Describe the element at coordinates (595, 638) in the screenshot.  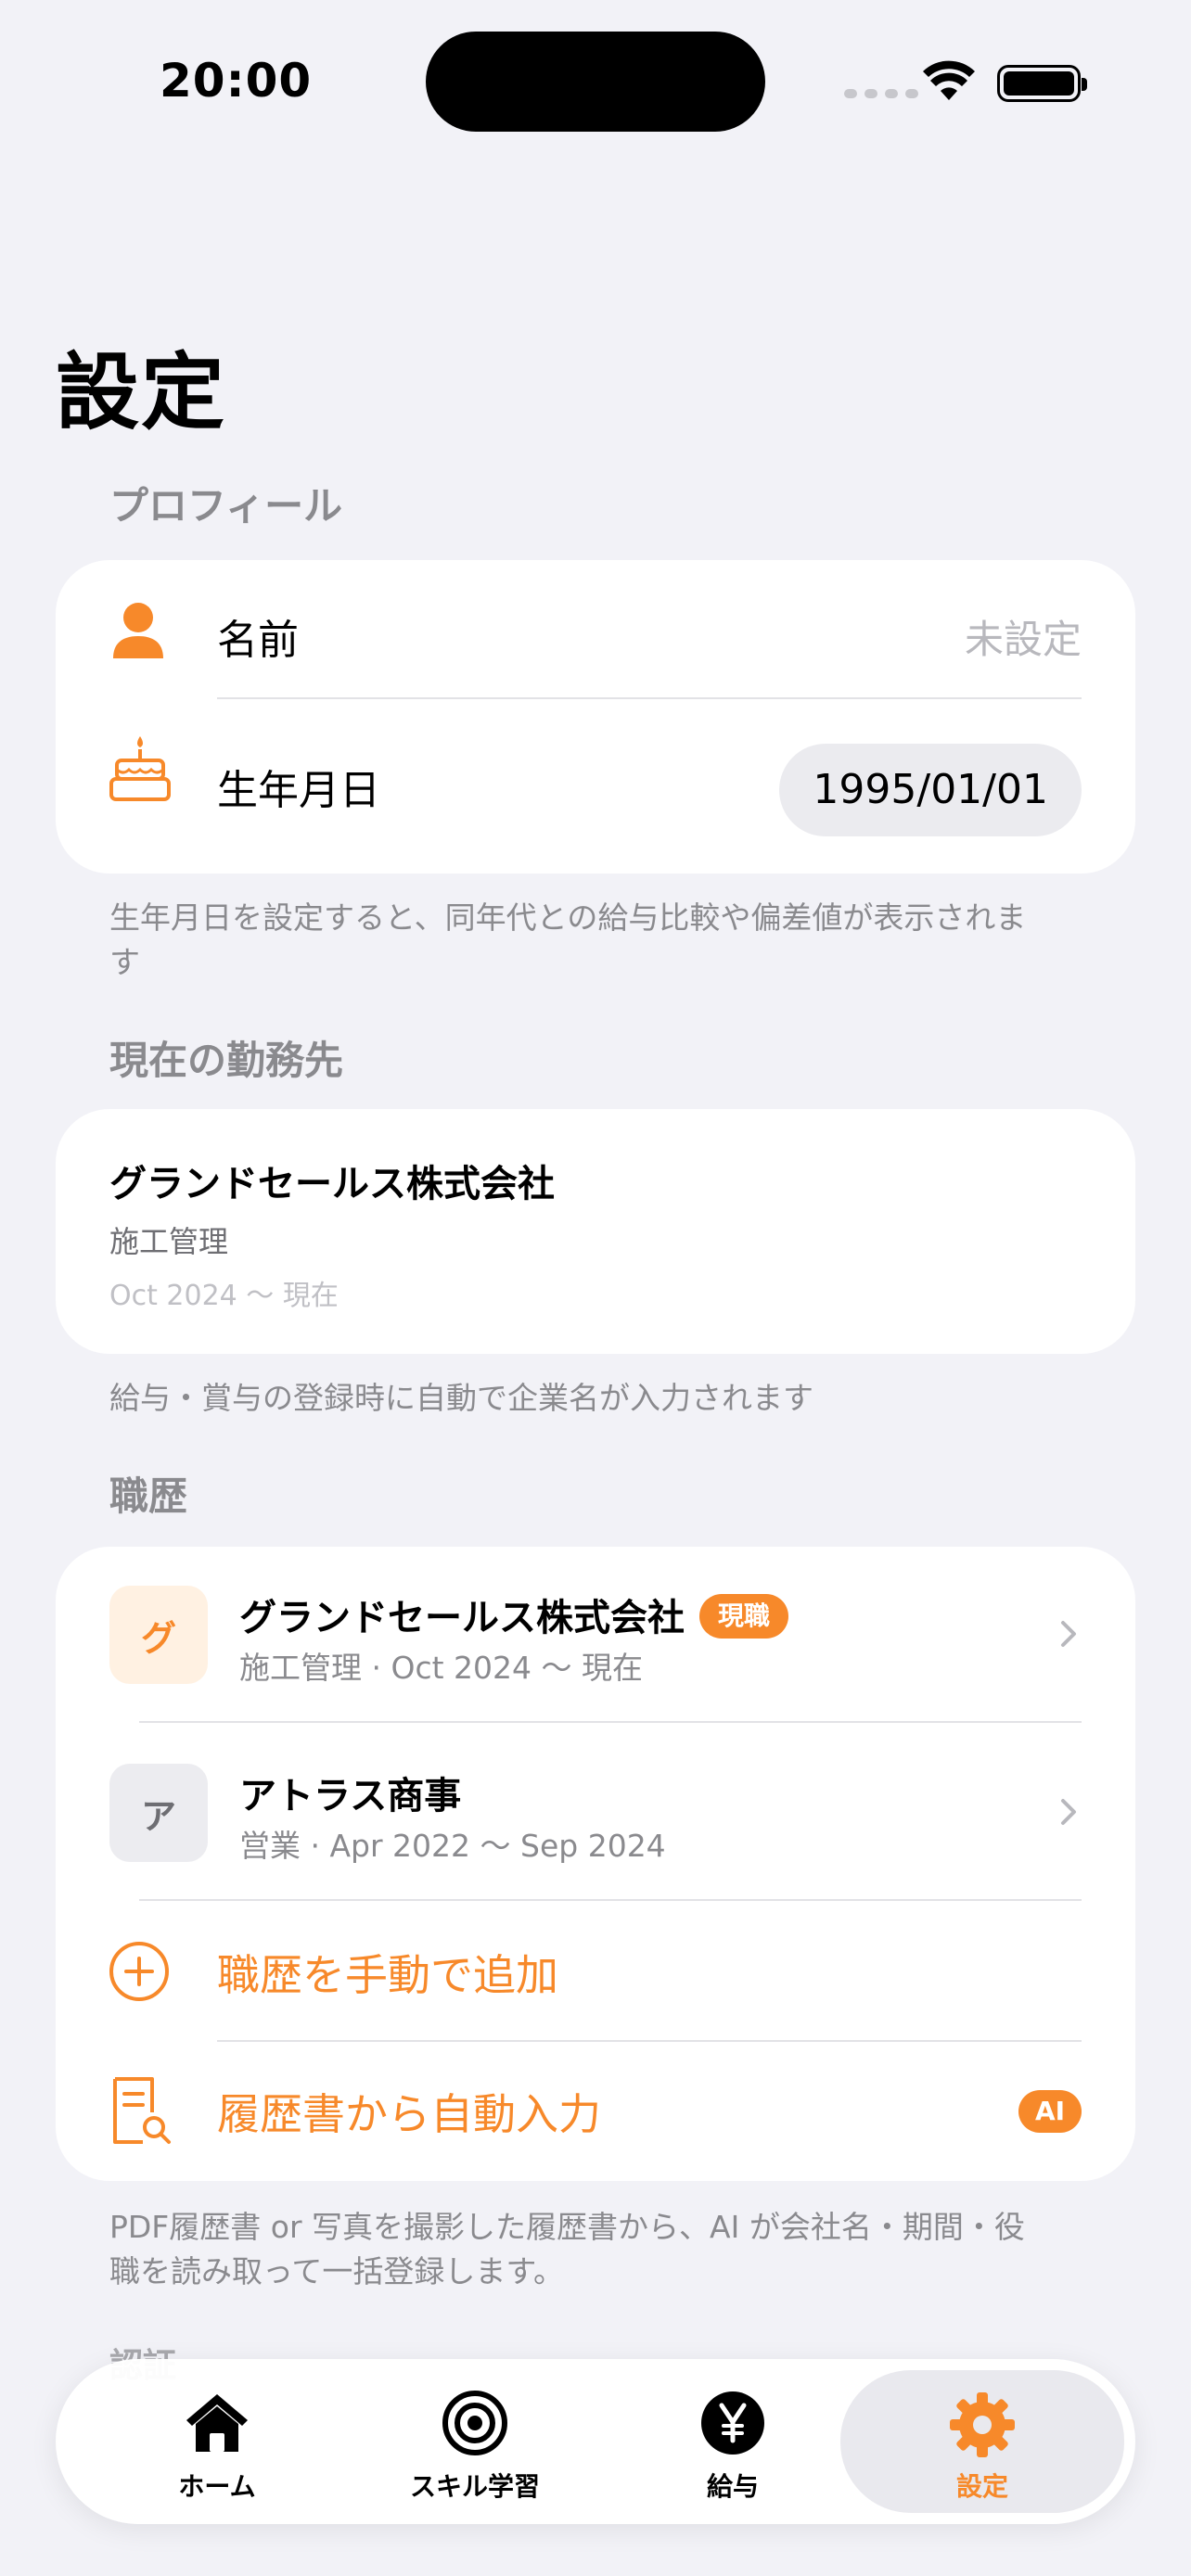
I see `name-row: 名前 未設定` at that location.